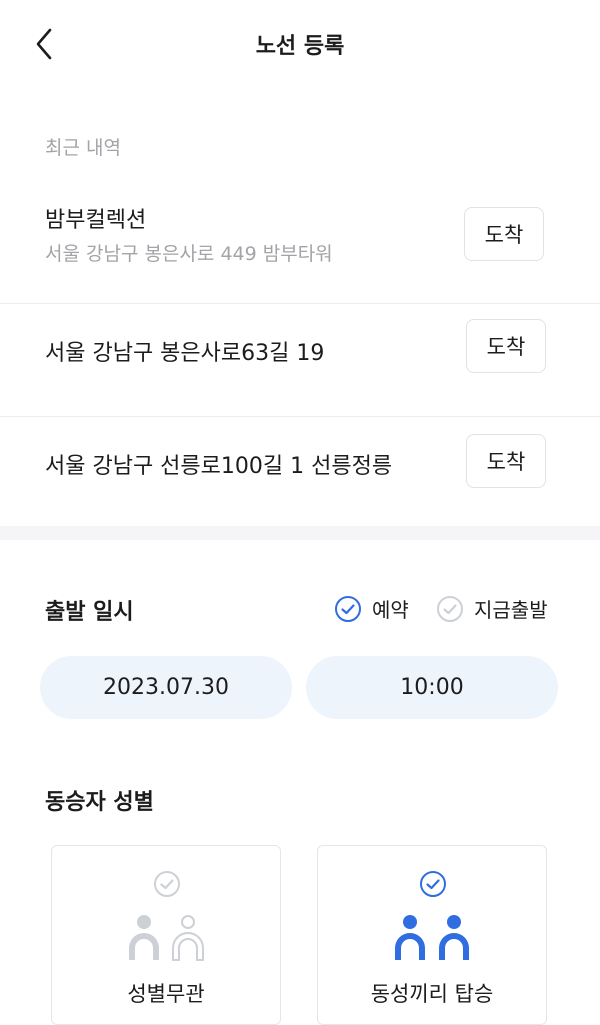  Describe the element at coordinates (432, 687) in the screenshot. I see `time-picker: 10:00` at that location.